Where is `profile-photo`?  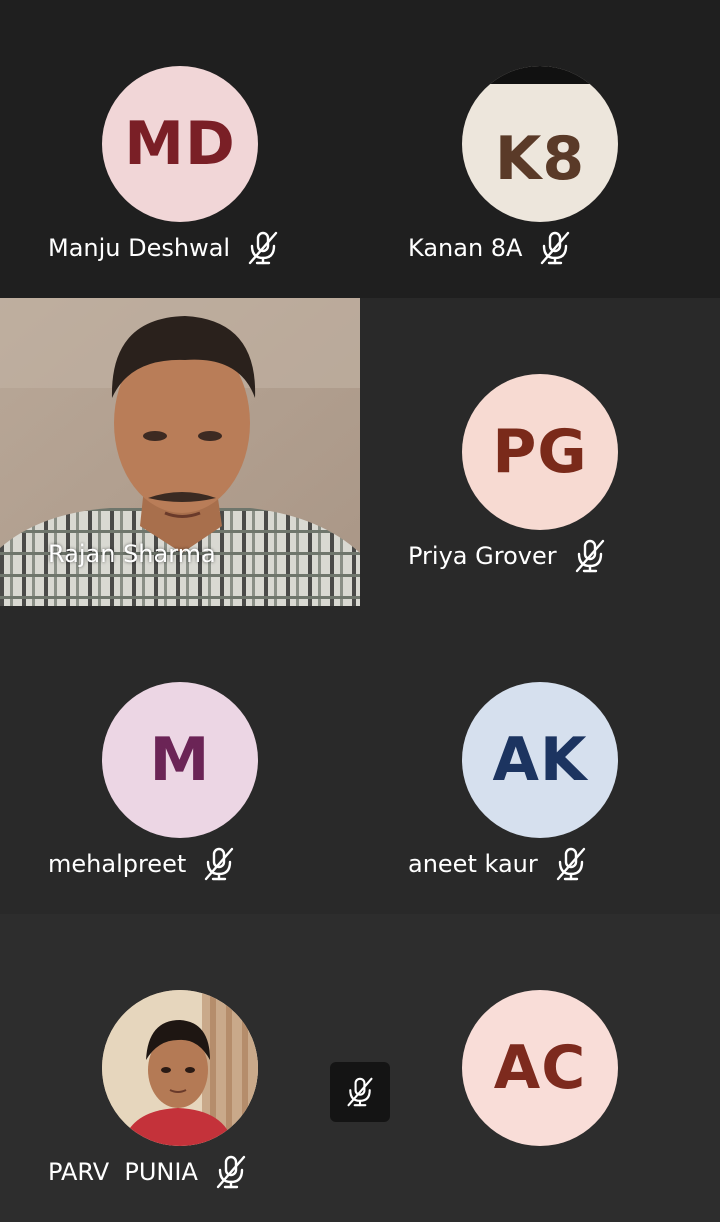 profile-photo is located at coordinates (180, 1068).